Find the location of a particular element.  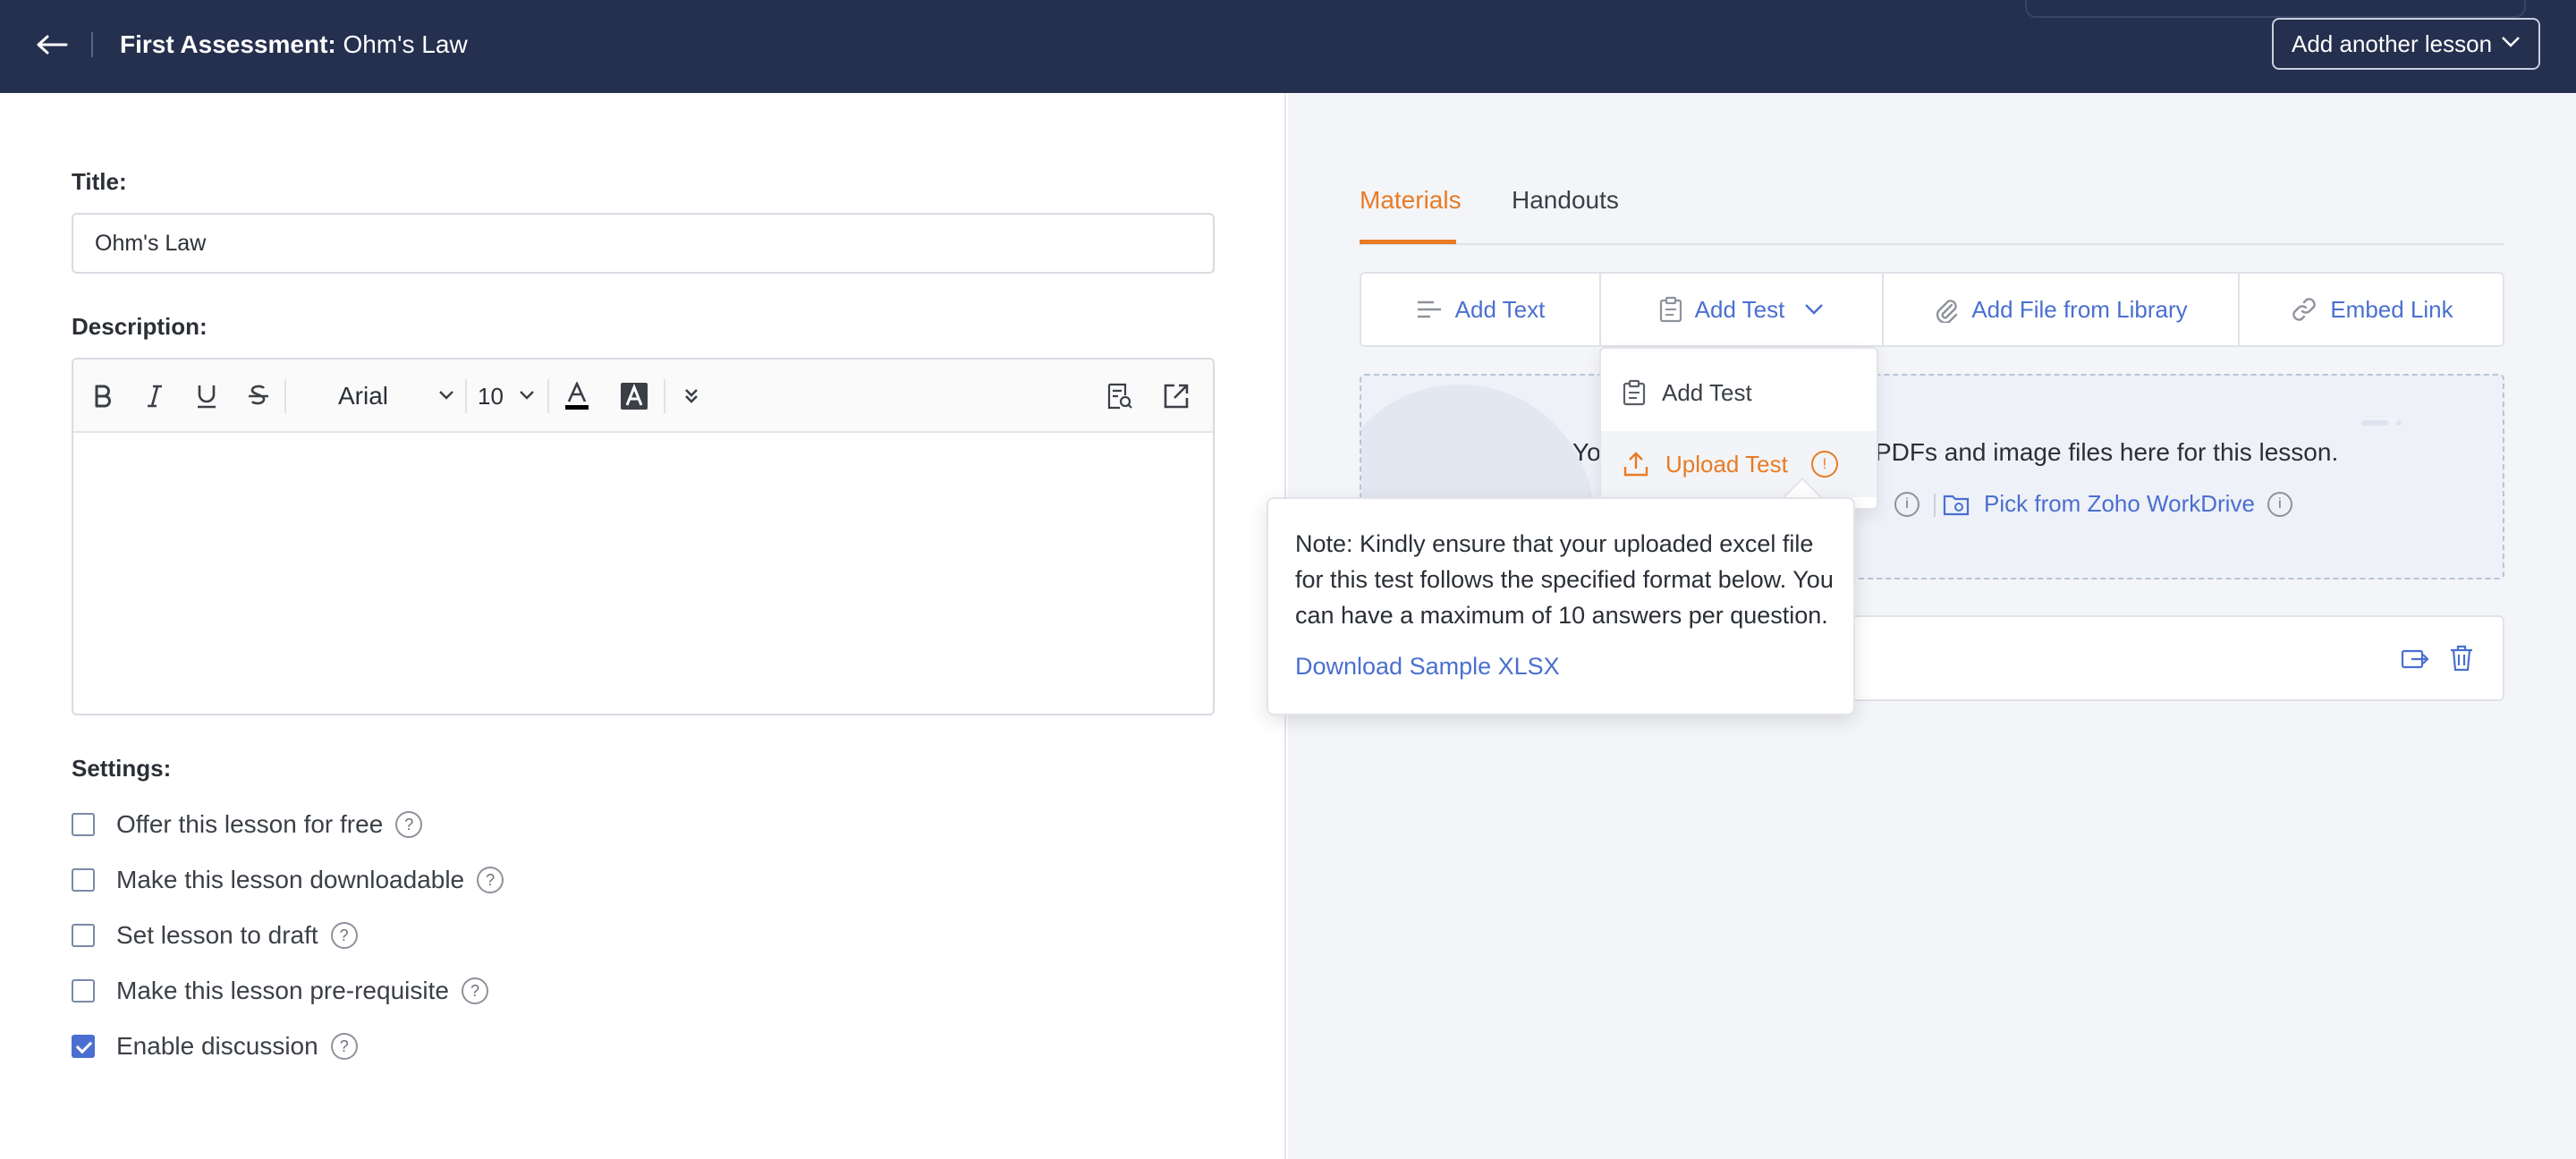

highlight-color-icon is located at coordinates (634, 396).